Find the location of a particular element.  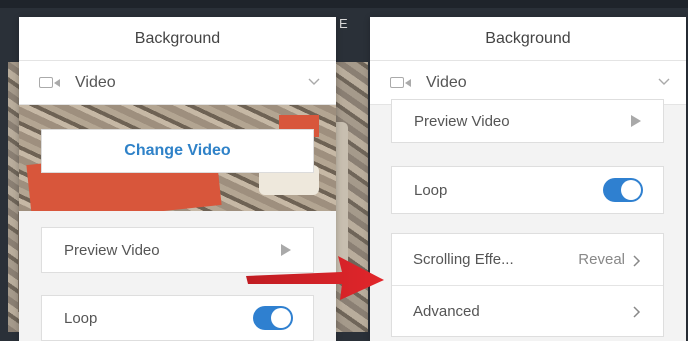

editor-topbar is located at coordinates (344, 4).